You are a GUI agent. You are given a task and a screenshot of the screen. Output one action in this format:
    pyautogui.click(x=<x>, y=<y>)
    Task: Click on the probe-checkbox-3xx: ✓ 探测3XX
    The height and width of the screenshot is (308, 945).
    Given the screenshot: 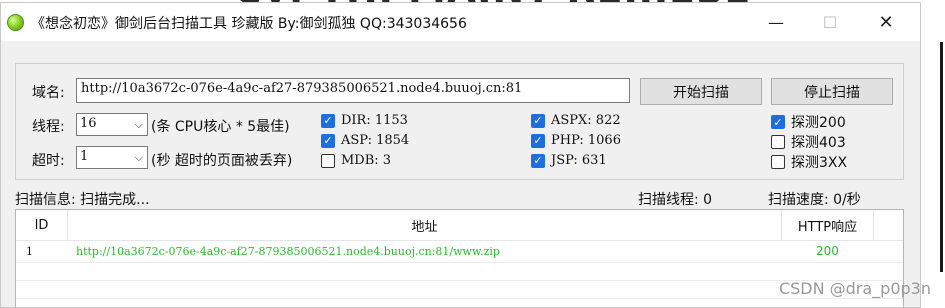 What is the action you would take?
    pyautogui.click(x=809, y=162)
    